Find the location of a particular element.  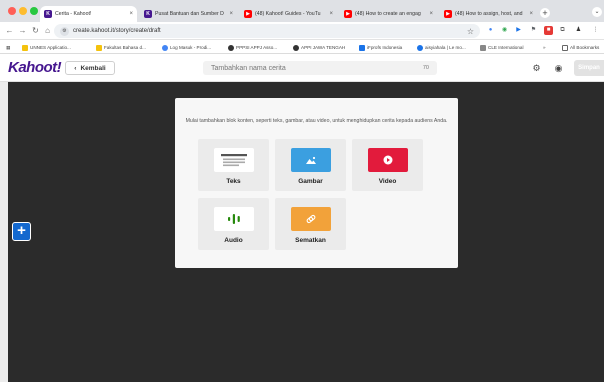

close-window-icon is located at coordinates (12, 11).